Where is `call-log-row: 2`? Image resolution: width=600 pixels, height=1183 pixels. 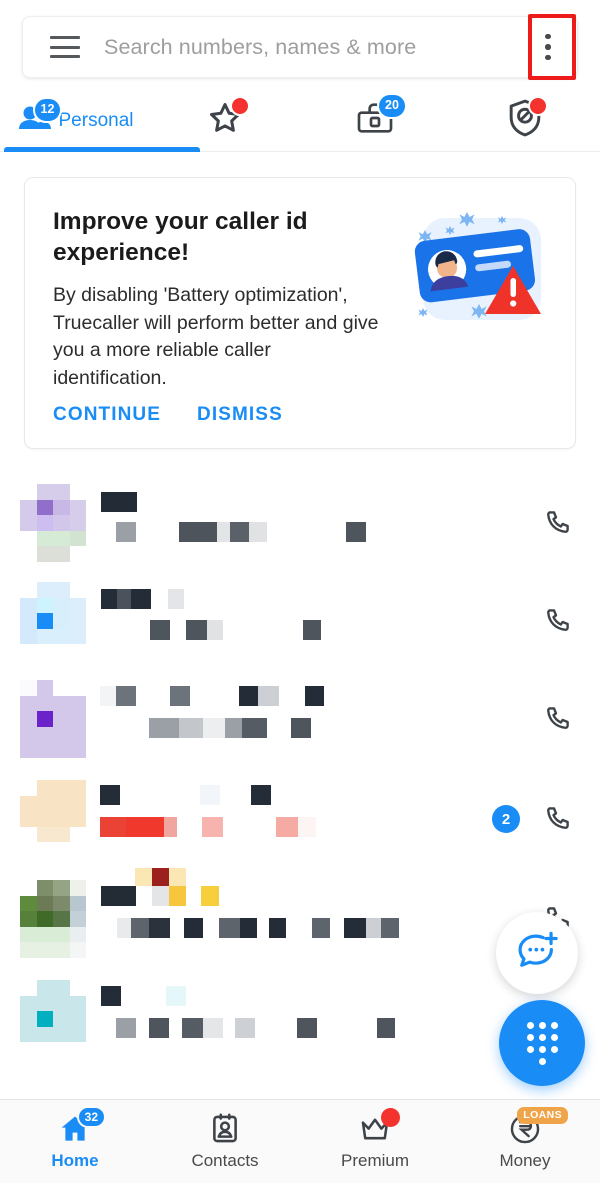 call-log-row: 2 is located at coordinates (300, 819).